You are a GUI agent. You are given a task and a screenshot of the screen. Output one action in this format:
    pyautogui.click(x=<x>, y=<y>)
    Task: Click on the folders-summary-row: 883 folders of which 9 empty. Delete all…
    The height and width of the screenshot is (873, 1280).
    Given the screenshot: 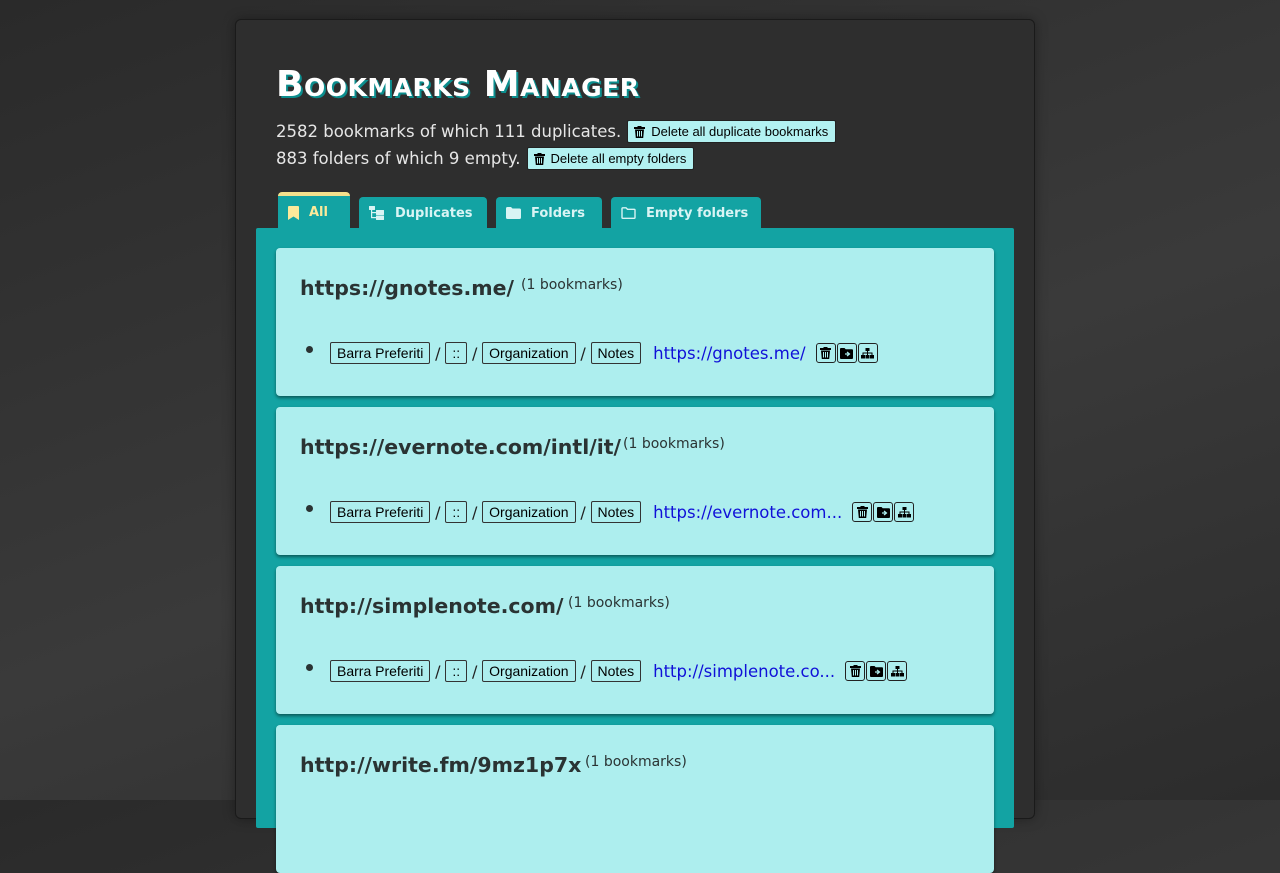 What is the action you would take?
    pyautogui.click(x=485, y=158)
    